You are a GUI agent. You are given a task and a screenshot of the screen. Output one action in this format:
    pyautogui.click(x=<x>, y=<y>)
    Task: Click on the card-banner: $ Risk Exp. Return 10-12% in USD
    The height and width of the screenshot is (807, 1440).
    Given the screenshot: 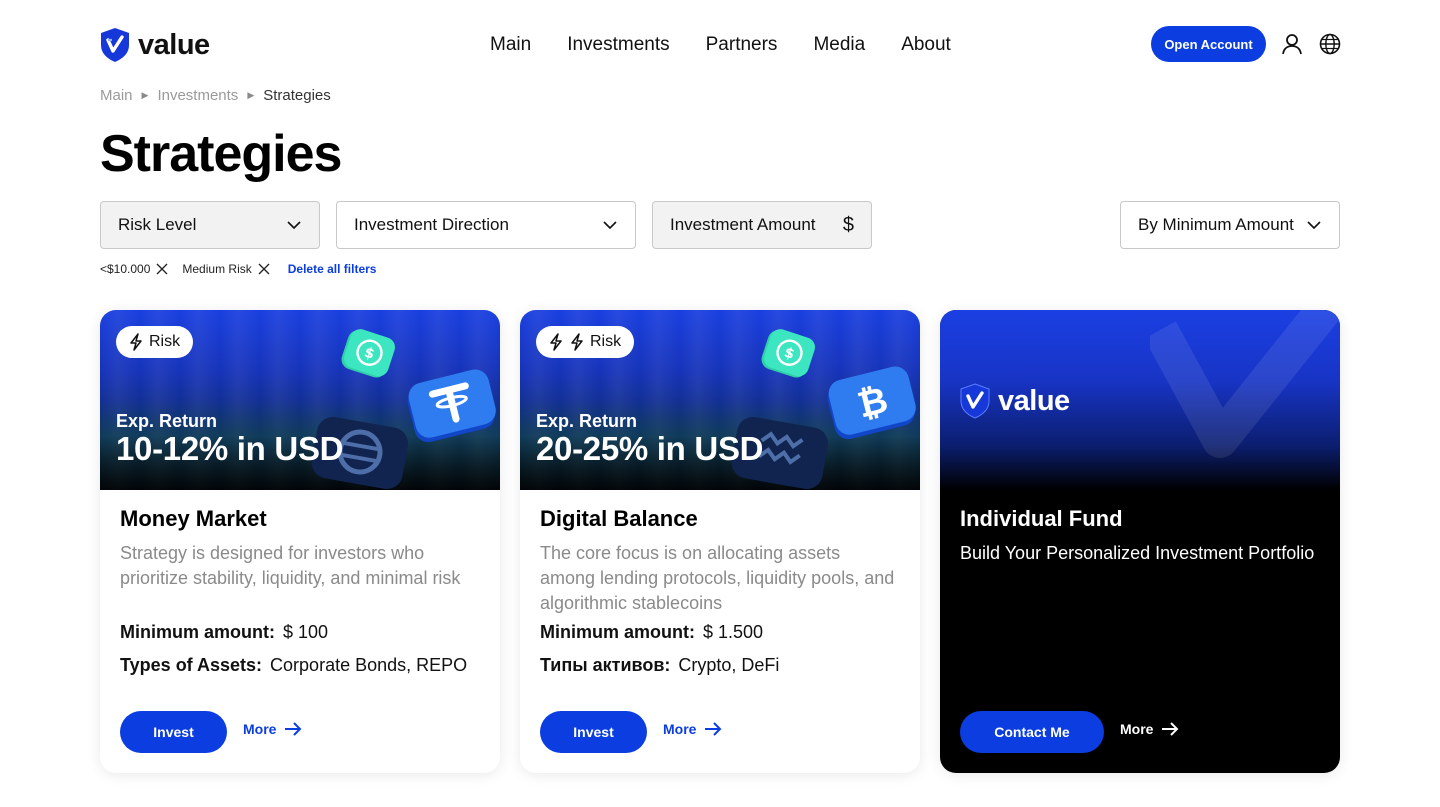 What is the action you would take?
    pyautogui.click(x=300, y=400)
    